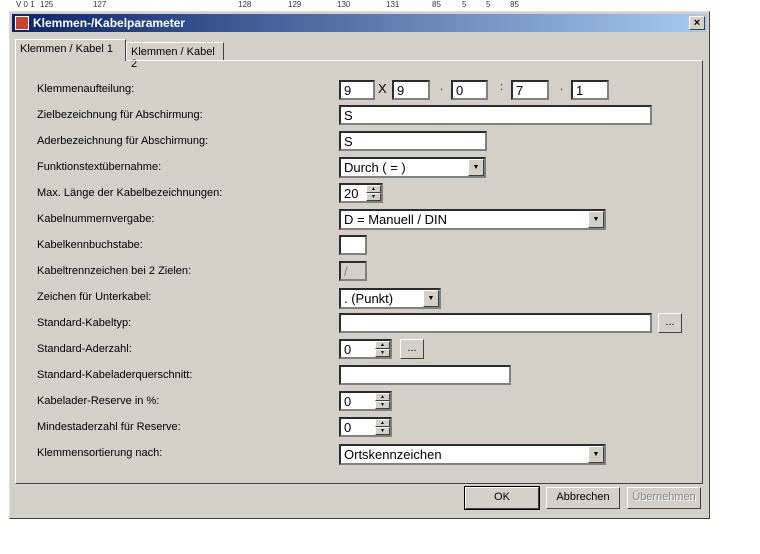 The image size is (760, 554). Describe the element at coordinates (365, 401) in the screenshot. I see `reserve-spinner: 0 ▲ ▼` at that location.